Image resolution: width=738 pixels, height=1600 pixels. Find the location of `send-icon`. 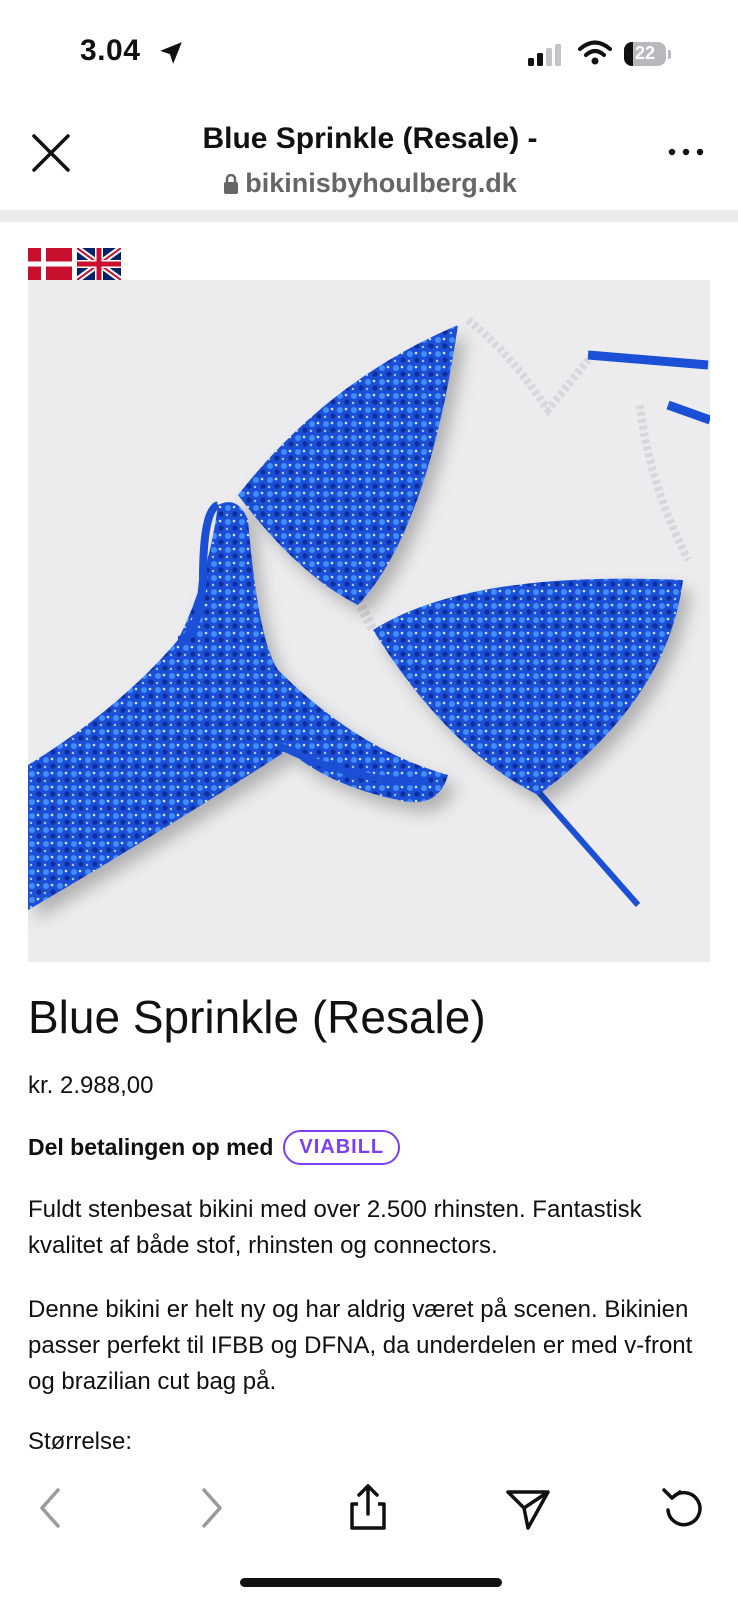

send-icon is located at coordinates (528, 1508).